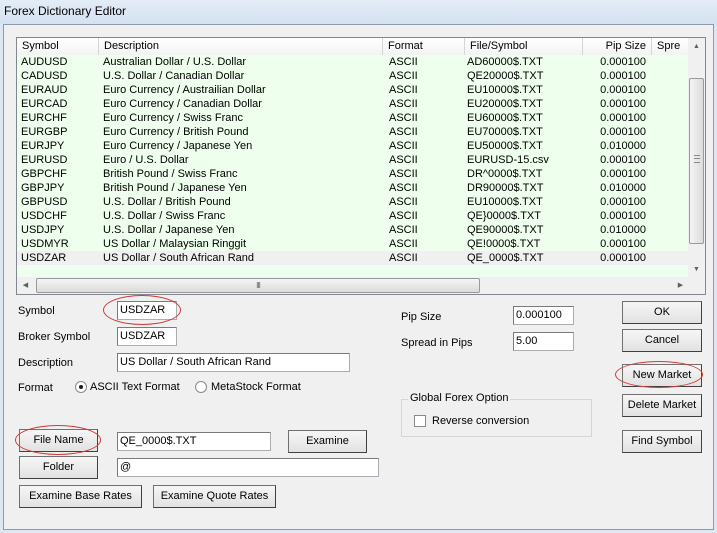  What do you see at coordinates (25, 285) in the screenshot?
I see `scroll-left-arrow-icon: ◀` at bounding box center [25, 285].